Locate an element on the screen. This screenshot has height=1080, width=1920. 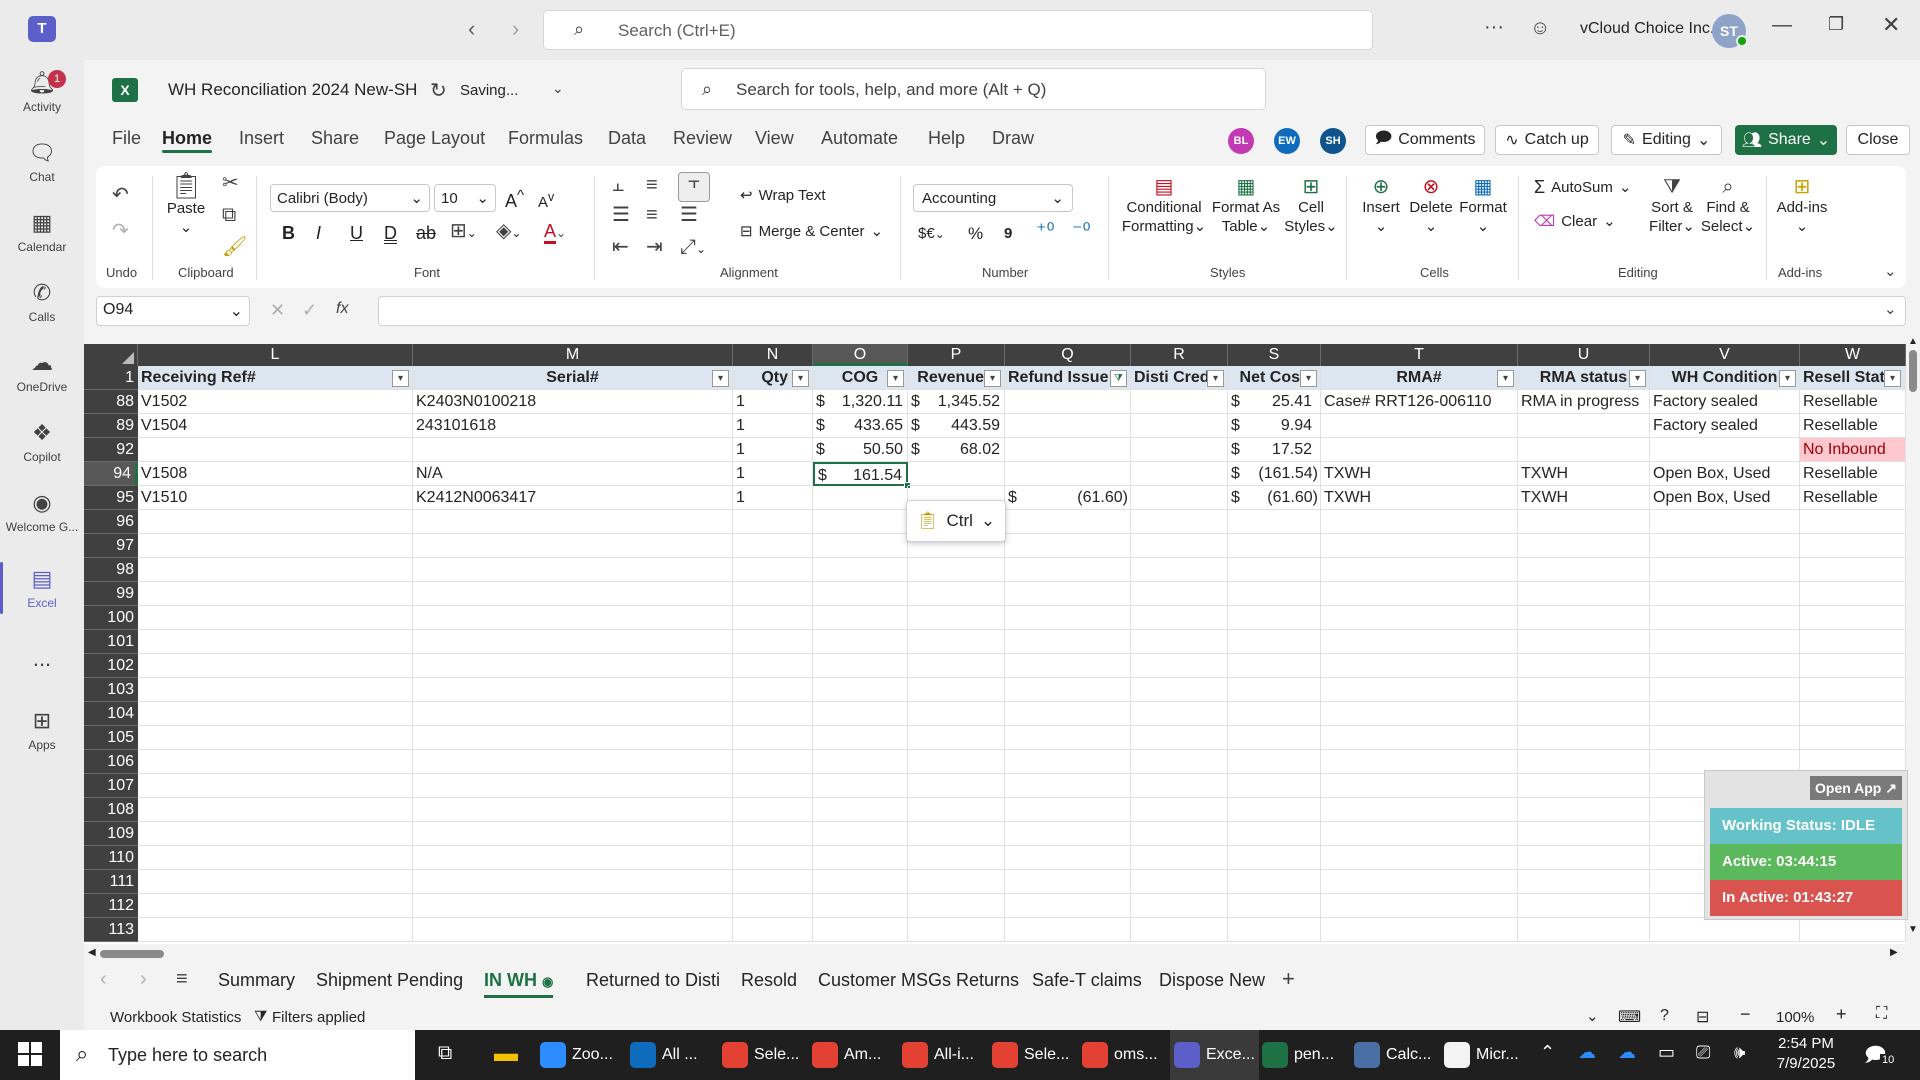
cut-button: ✂ is located at coordinates (230, 183).